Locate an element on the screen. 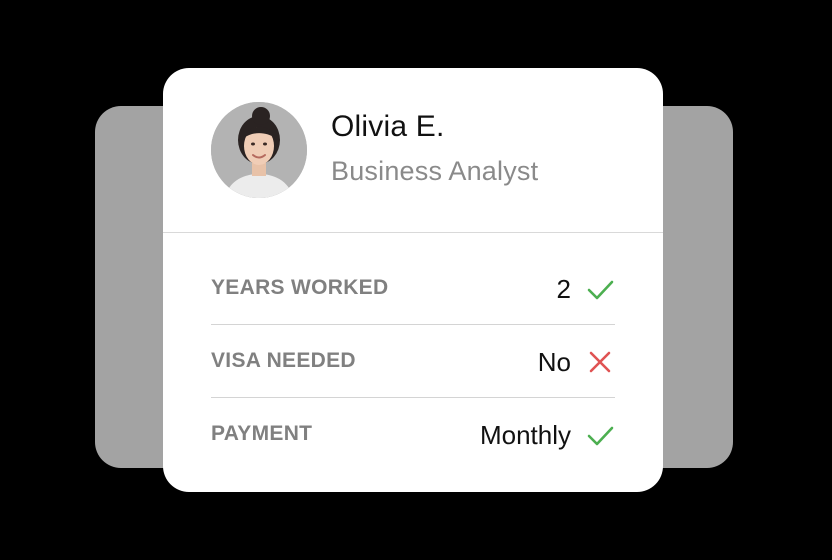 The image size is (832, 560). detail-value-group: Monthly is located at coordinates (547, 435).